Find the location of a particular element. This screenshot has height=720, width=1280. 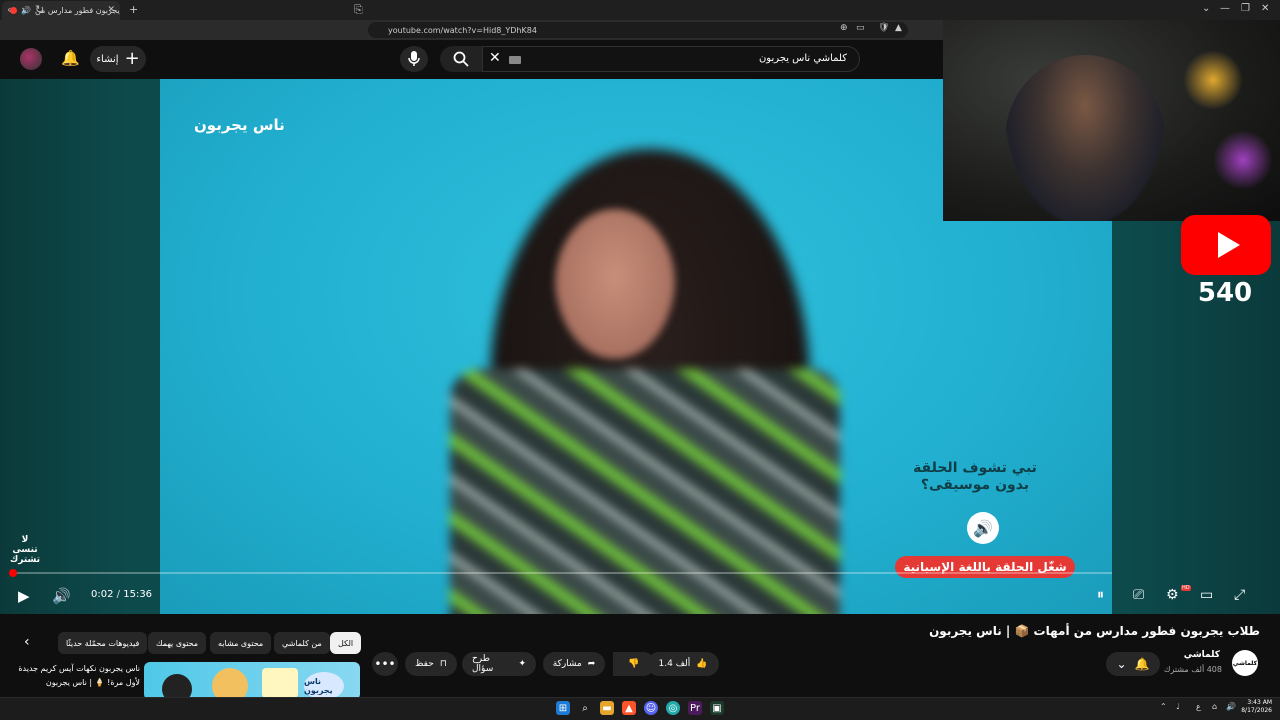

like-button: 1.4 ألف 👍 is located at coordinates (683, 664).